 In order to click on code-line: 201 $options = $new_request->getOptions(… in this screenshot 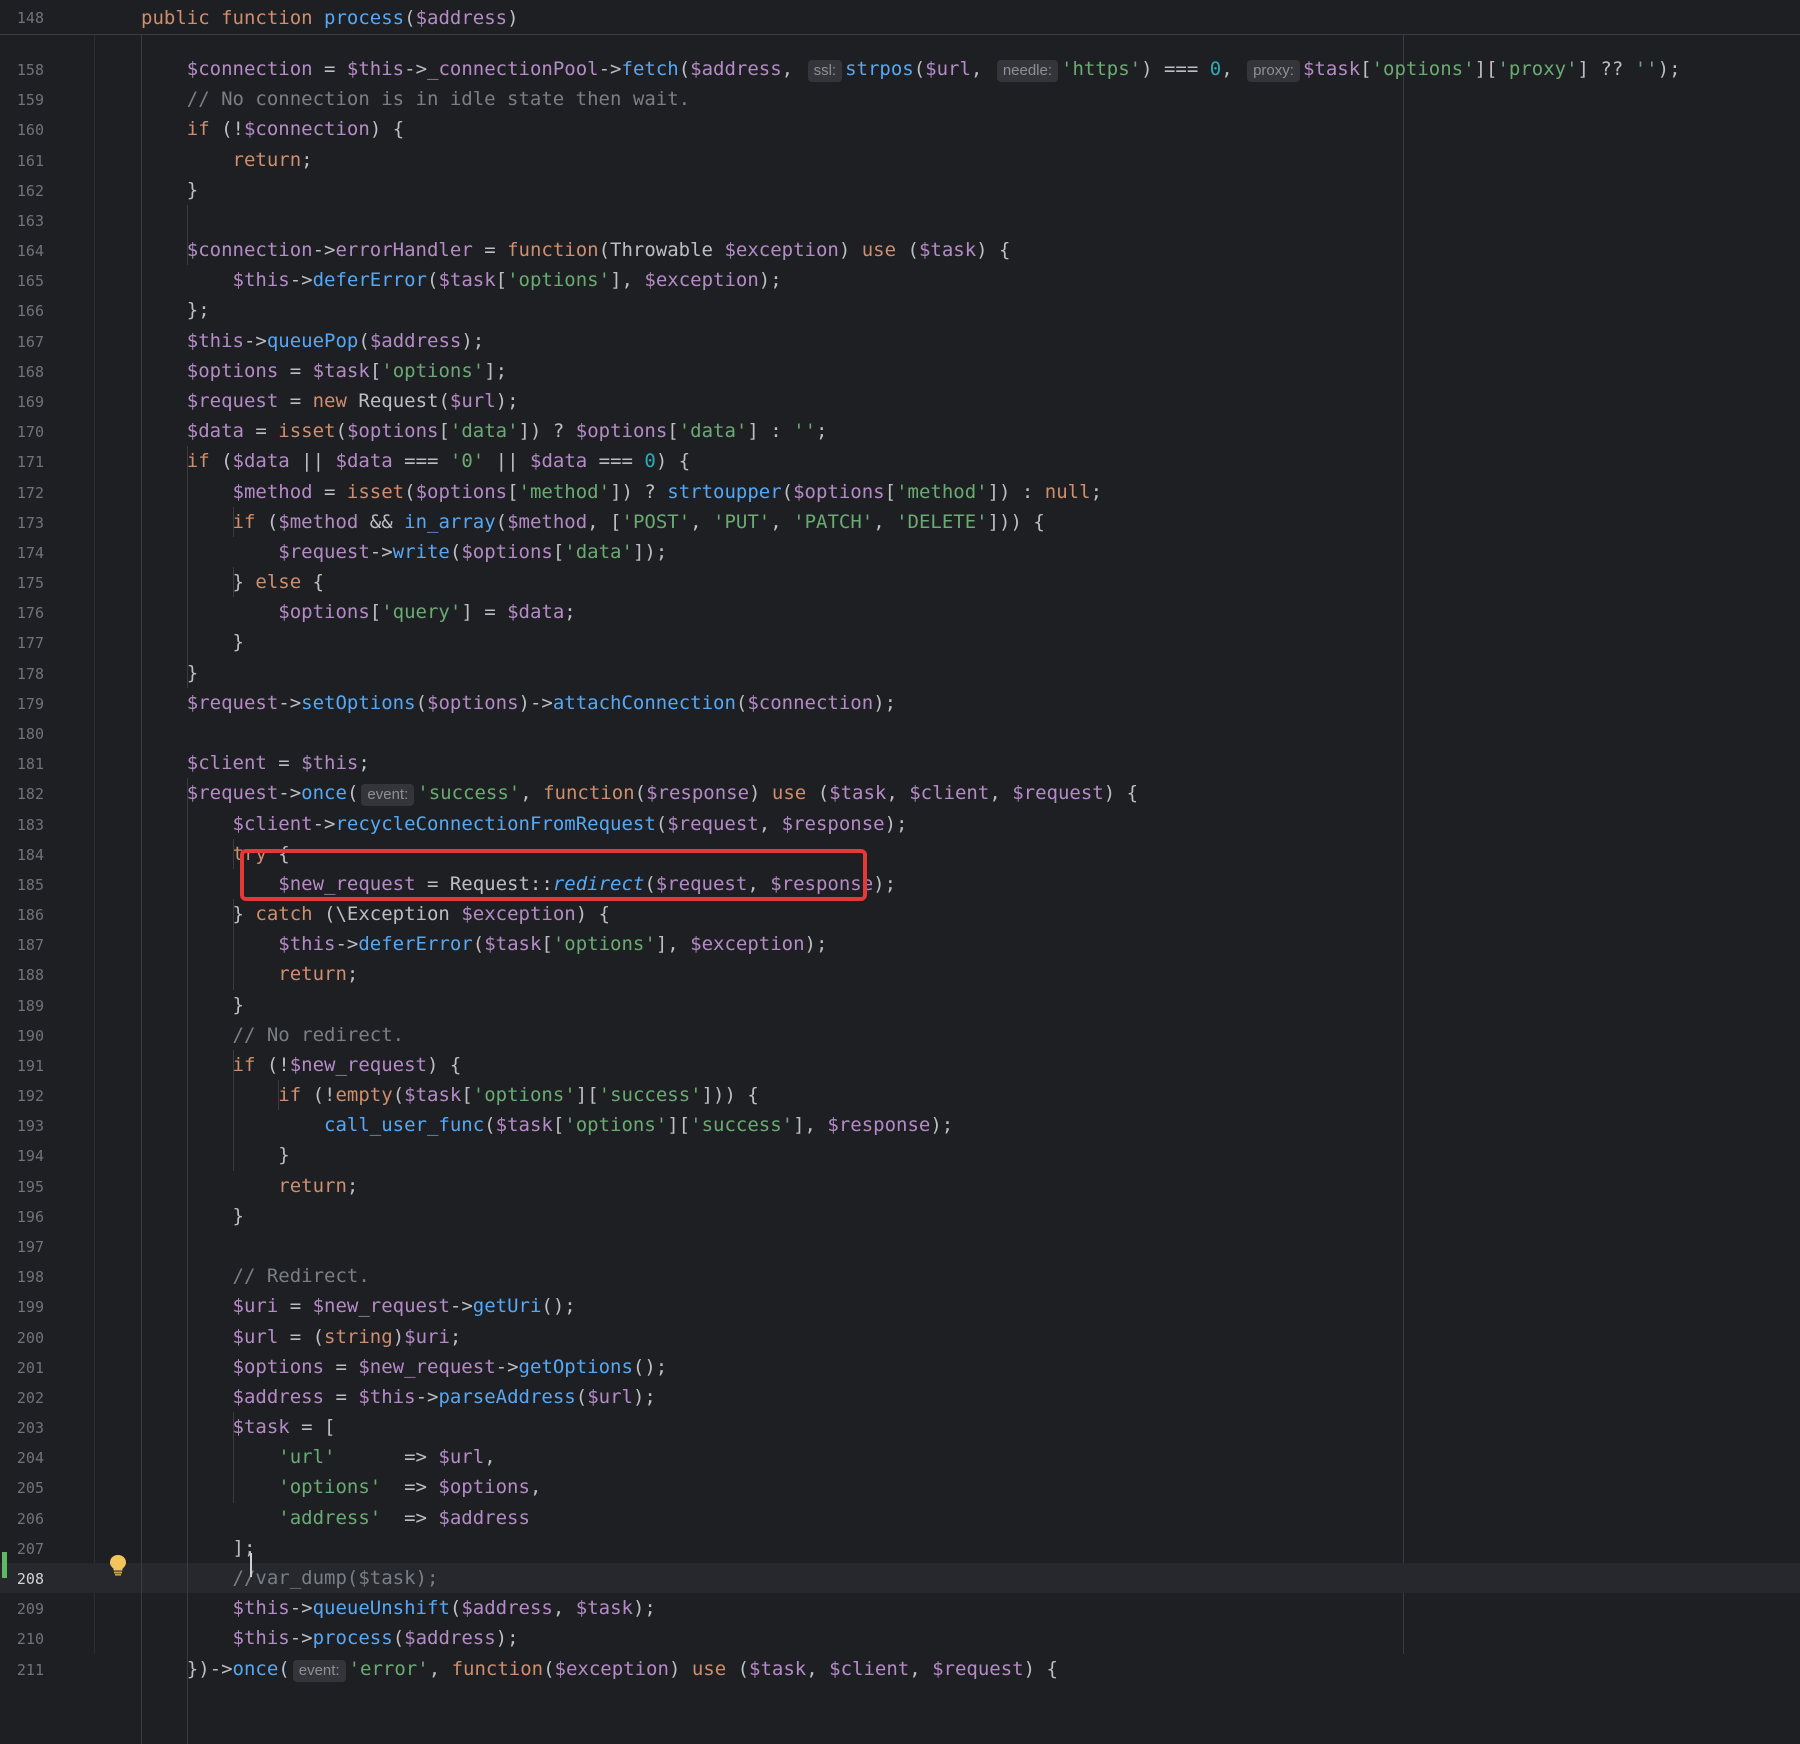, I will do `click(900, 1367)`.